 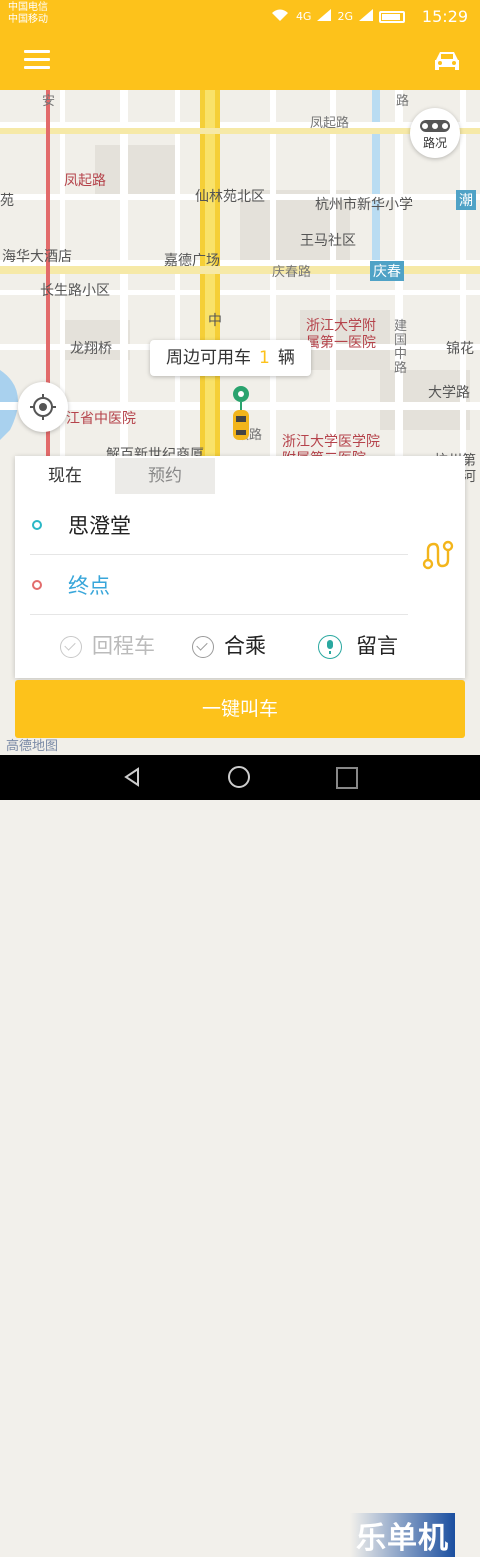 I want to click on map-label: 建国中路, so click(x=401, y=347).